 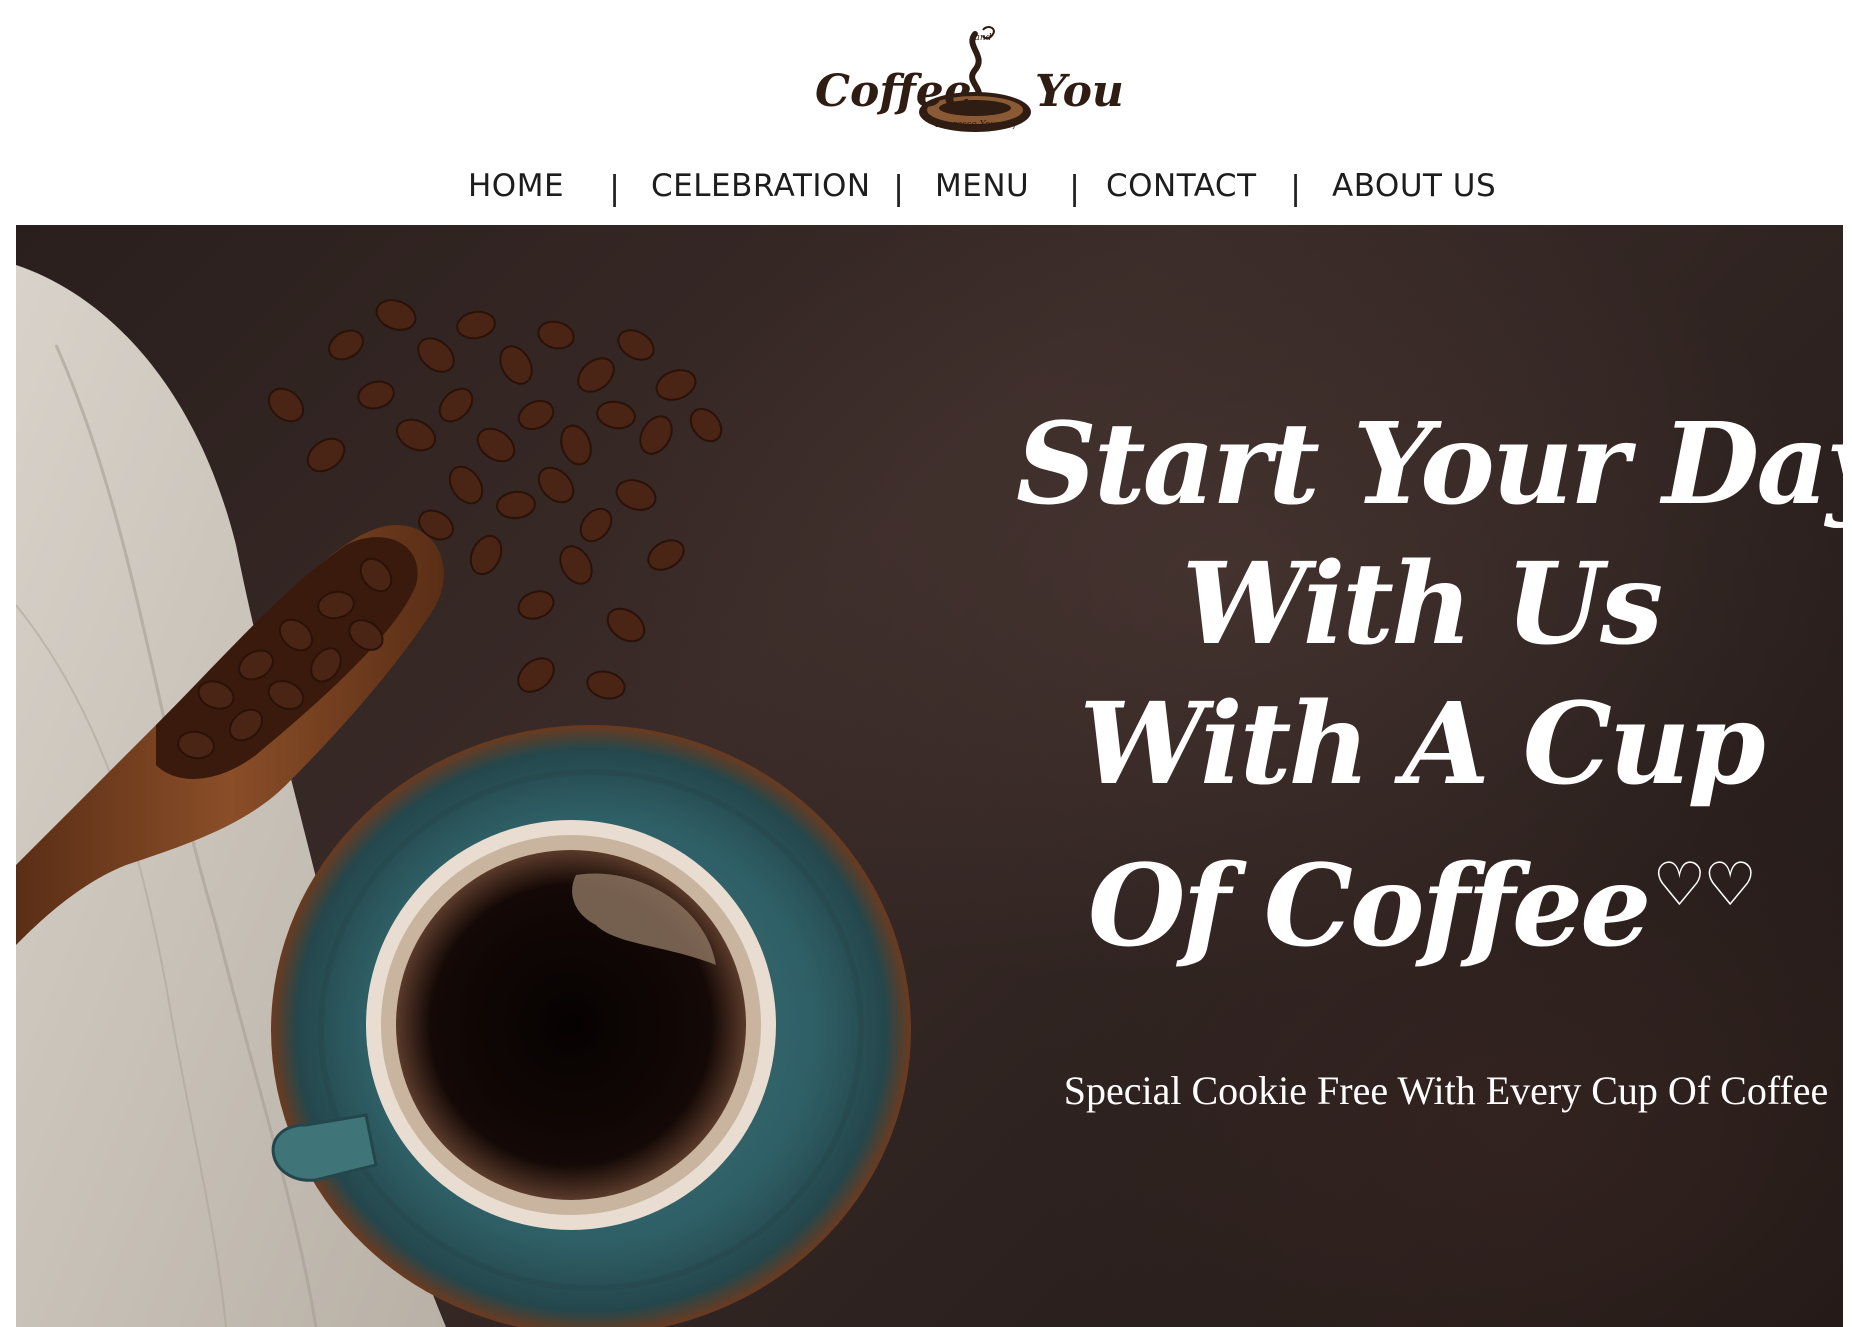 What do you see at coordinates (1079, 91) in the screenshot?
I see `svg-text: You` at bounding box center [1079, 91].